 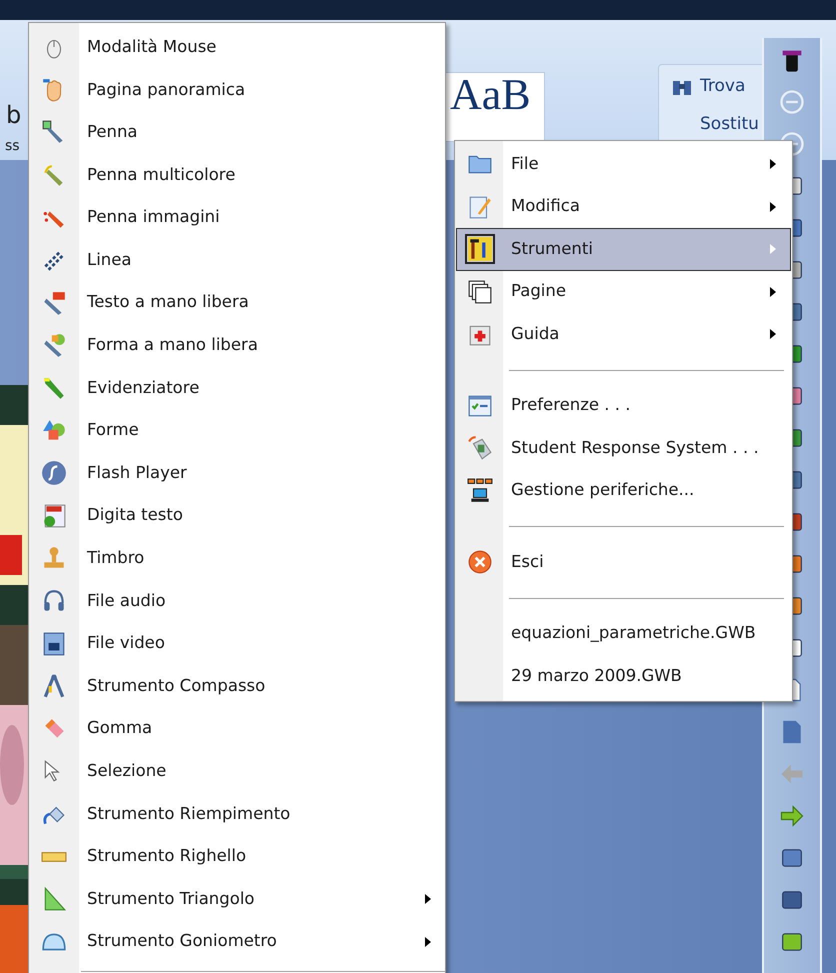 I want to click on menu-item: Strumento Riempimento, so click(x=237, y=814).